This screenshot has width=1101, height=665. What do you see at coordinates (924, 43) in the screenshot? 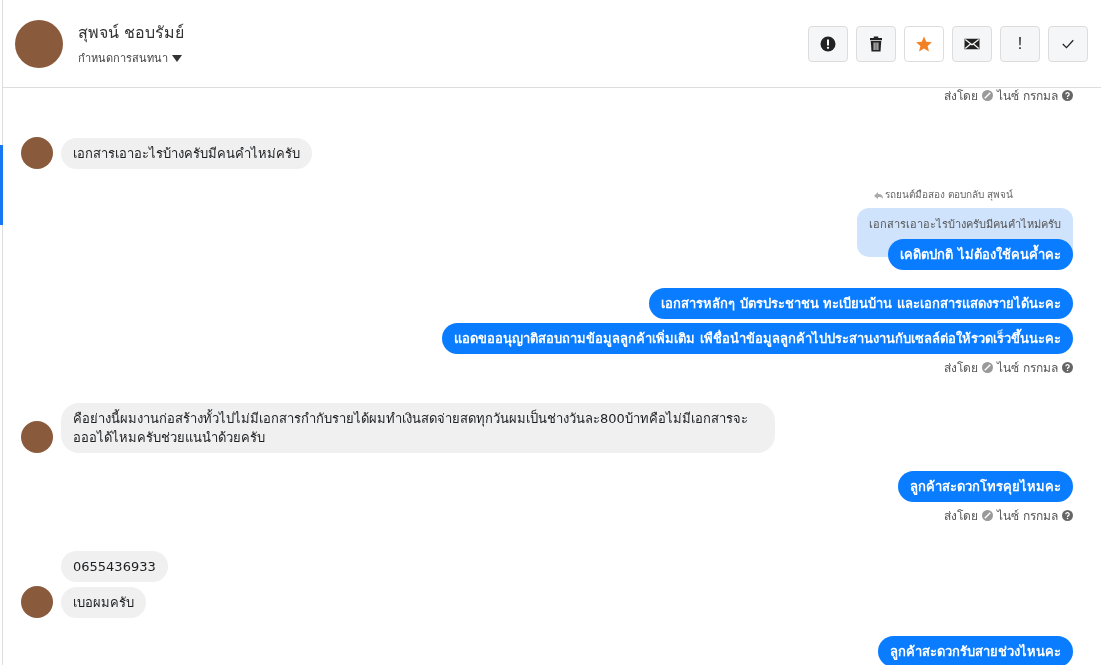
I see `star-button` at bounding box center [924, 43].